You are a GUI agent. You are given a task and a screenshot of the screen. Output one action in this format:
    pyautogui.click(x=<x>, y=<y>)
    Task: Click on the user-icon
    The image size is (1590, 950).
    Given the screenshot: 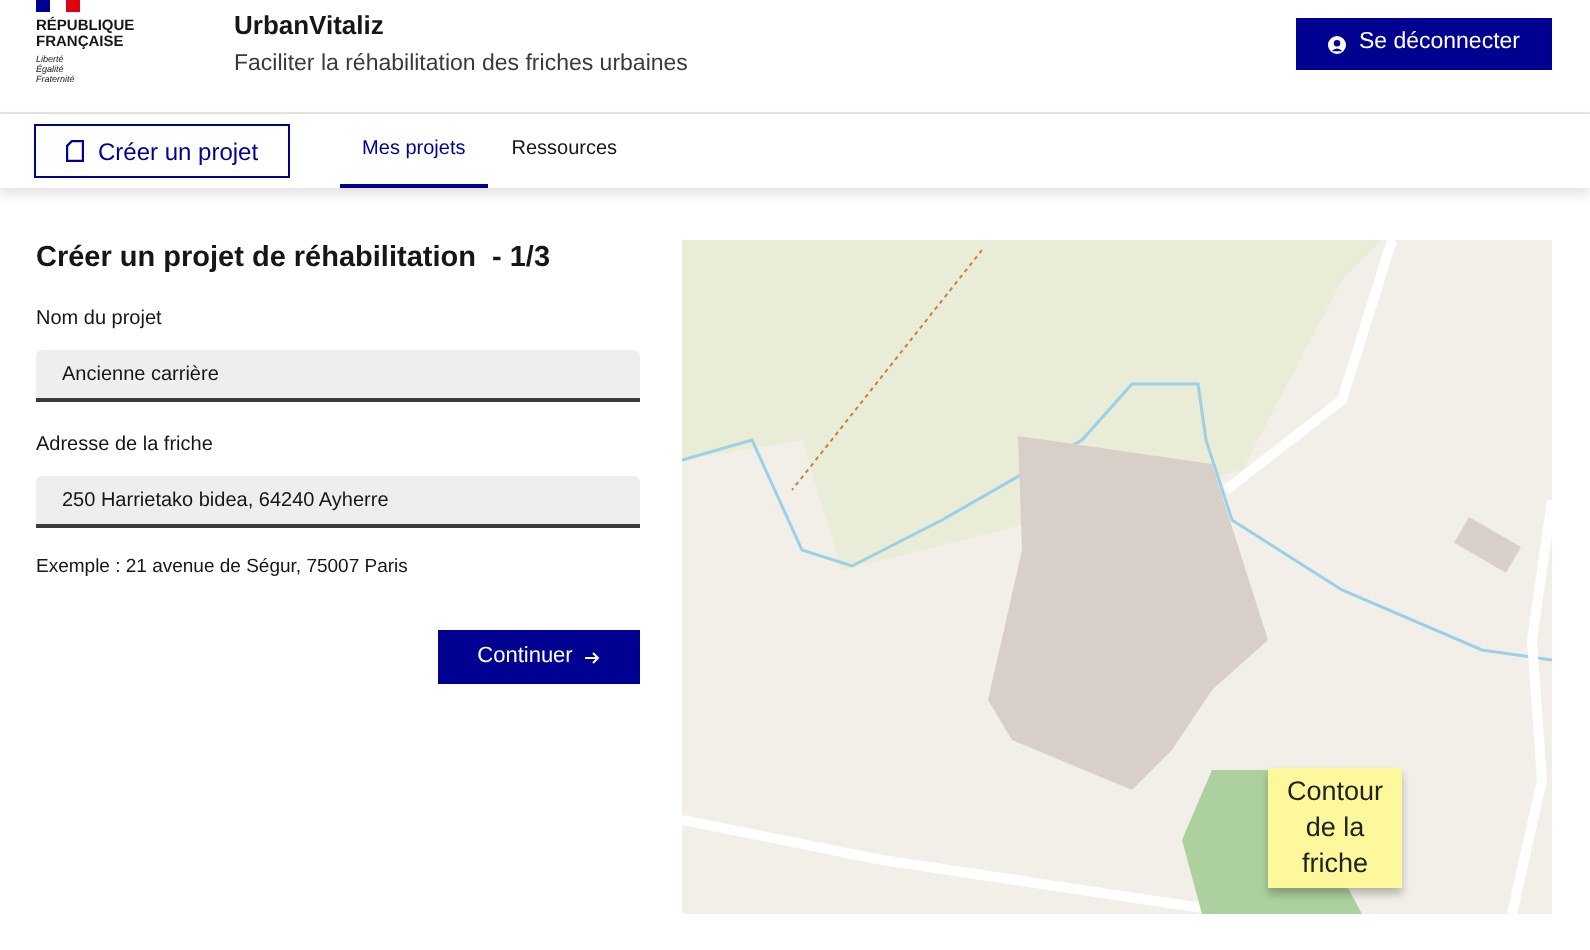 What is the action you would take?
    pyautogui.click(x=1337, y=44)
    